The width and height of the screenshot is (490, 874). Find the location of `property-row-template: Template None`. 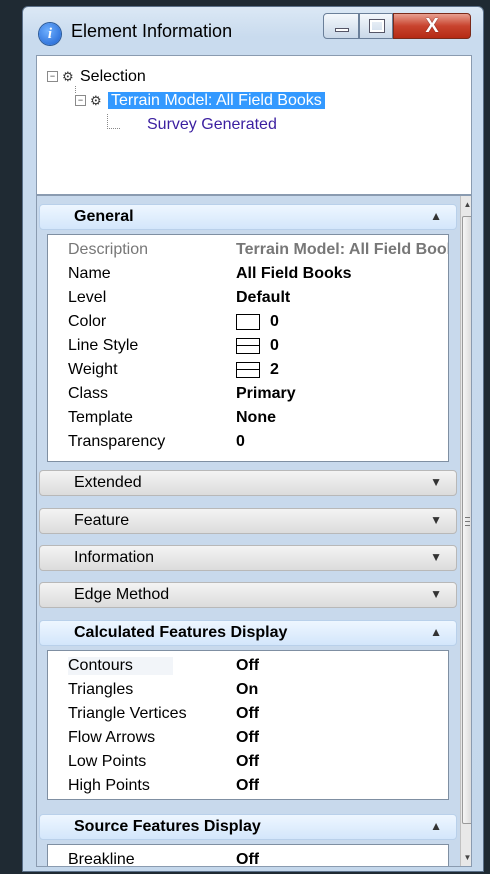

property-row-template: Template None is located at coordinates (248, 419).